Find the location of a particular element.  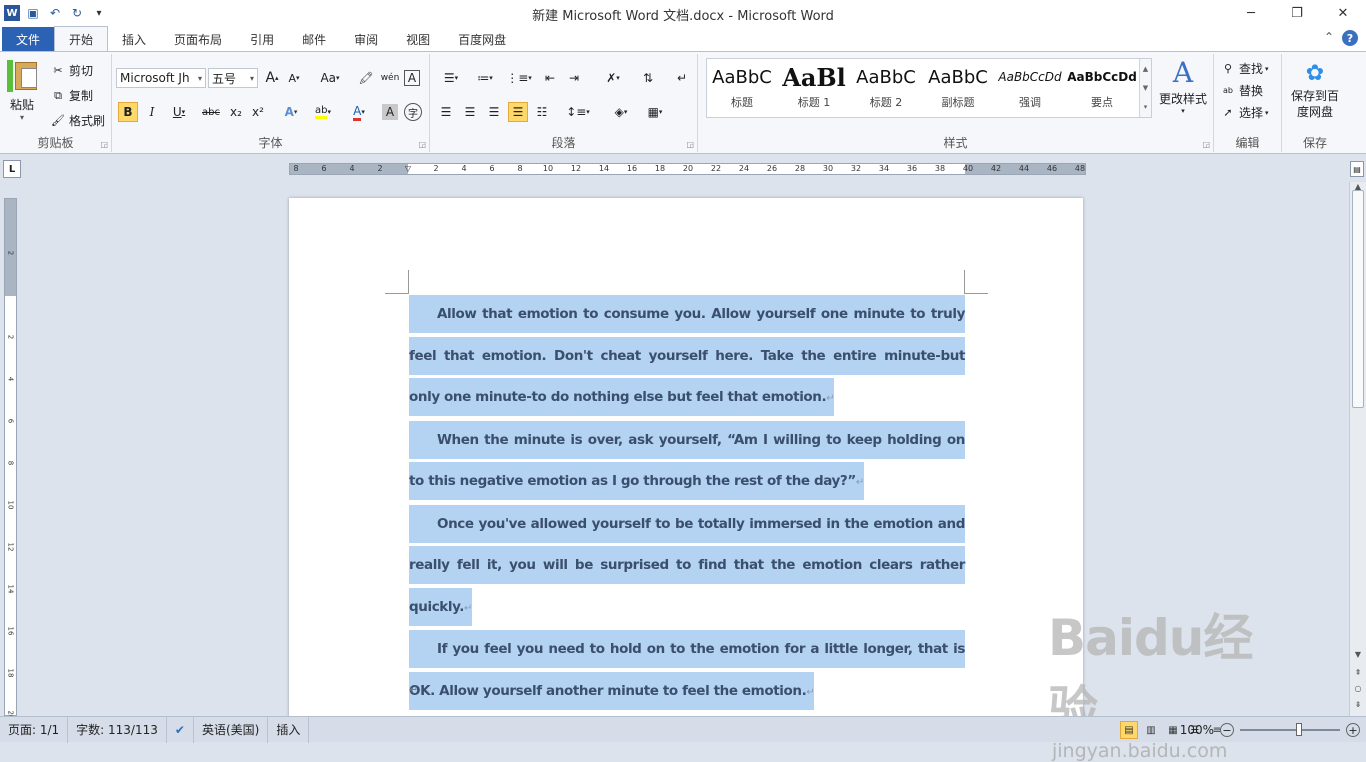

tab-selector: L is located at coordinates (12, 169).